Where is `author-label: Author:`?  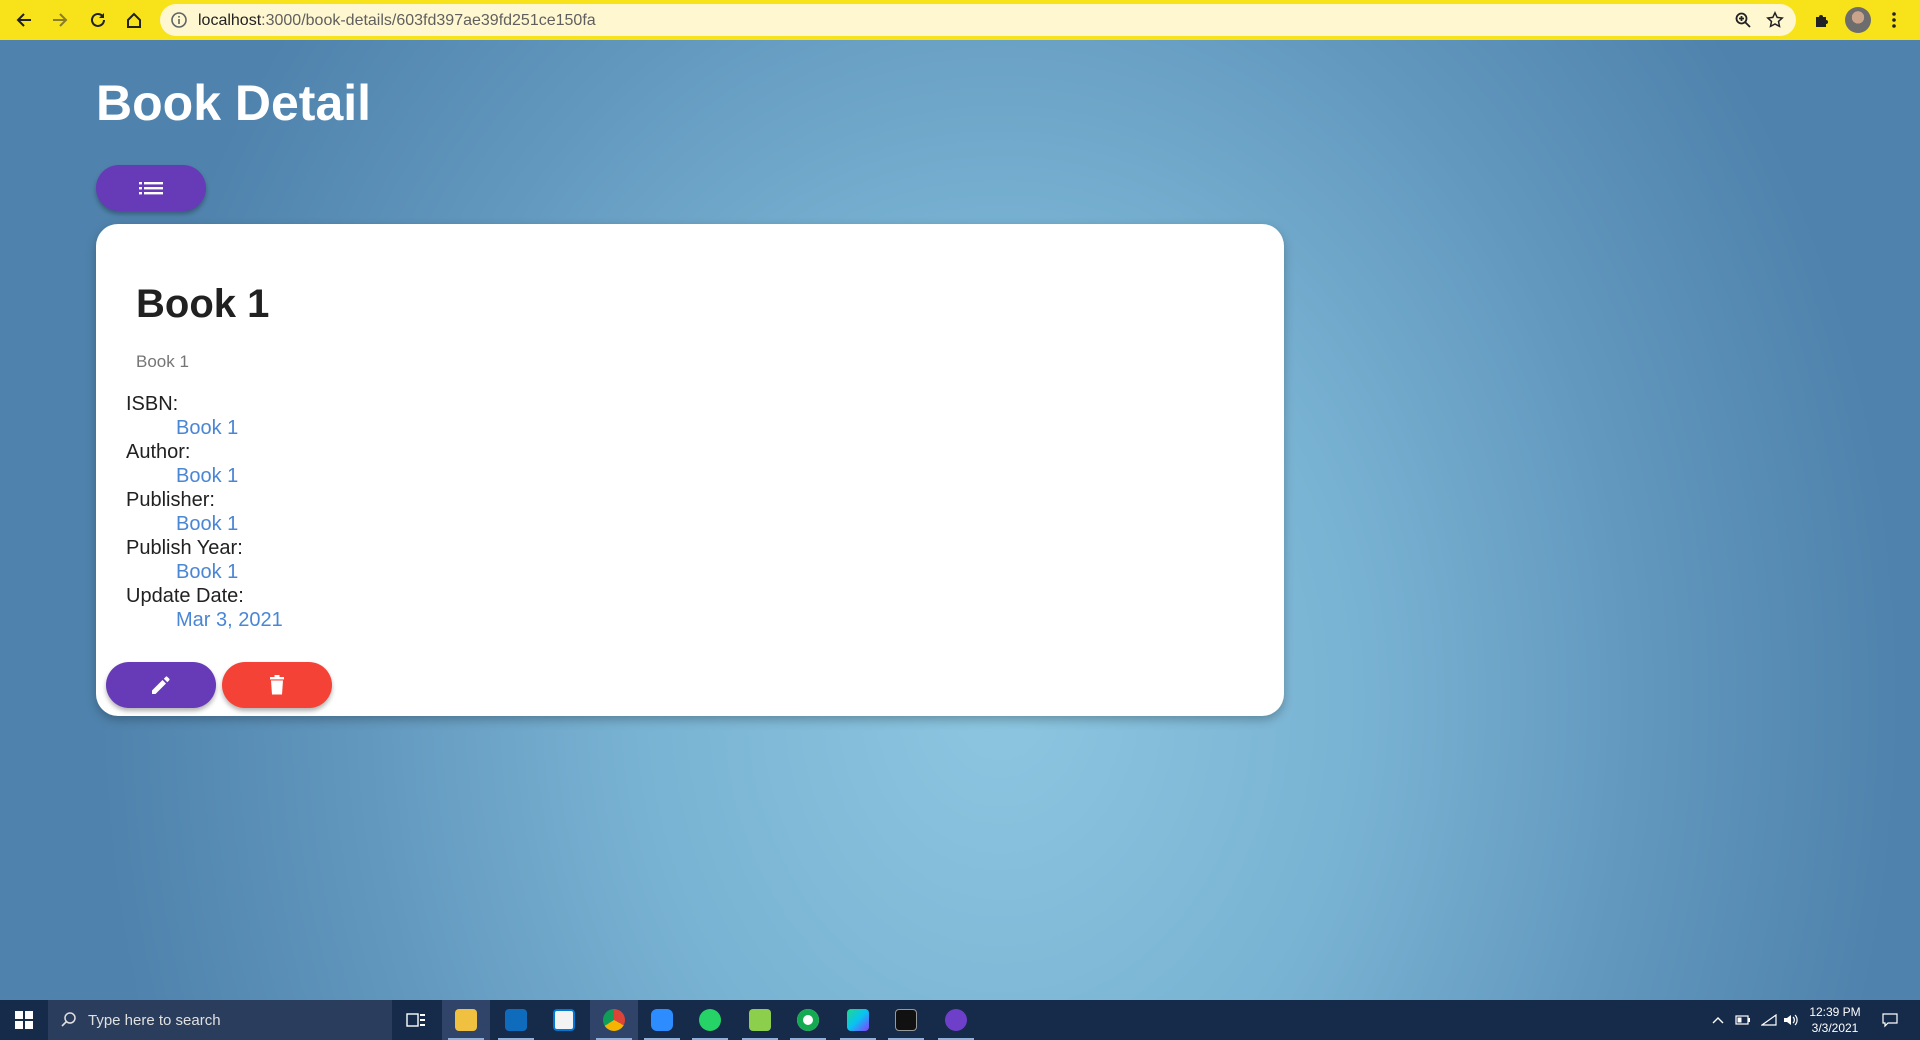 author-label: Author: is located at coordinates (158, 452).